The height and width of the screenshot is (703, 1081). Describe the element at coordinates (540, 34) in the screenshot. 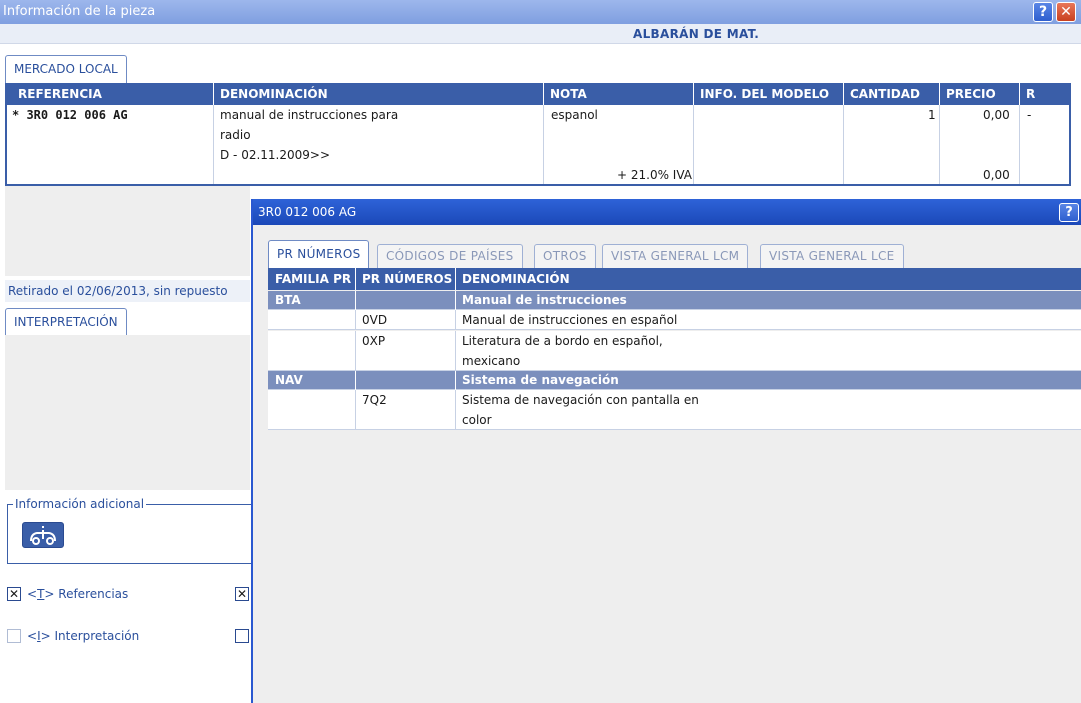

I see `albaran-header: ALBARÁN DE MAT.` at that location.